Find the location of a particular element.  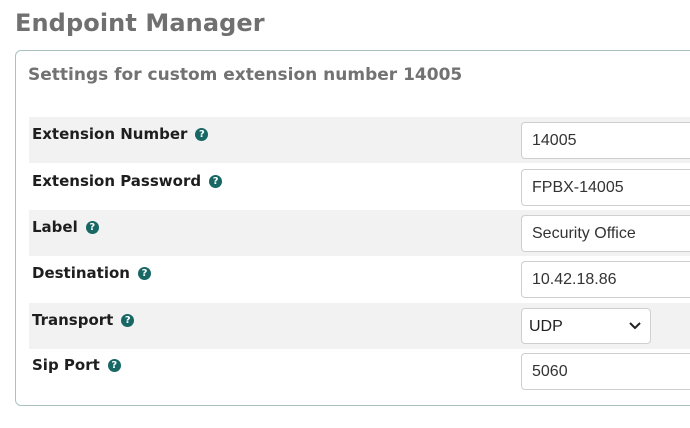

label-label-group: Label ? is located at coordinates (65, 227).